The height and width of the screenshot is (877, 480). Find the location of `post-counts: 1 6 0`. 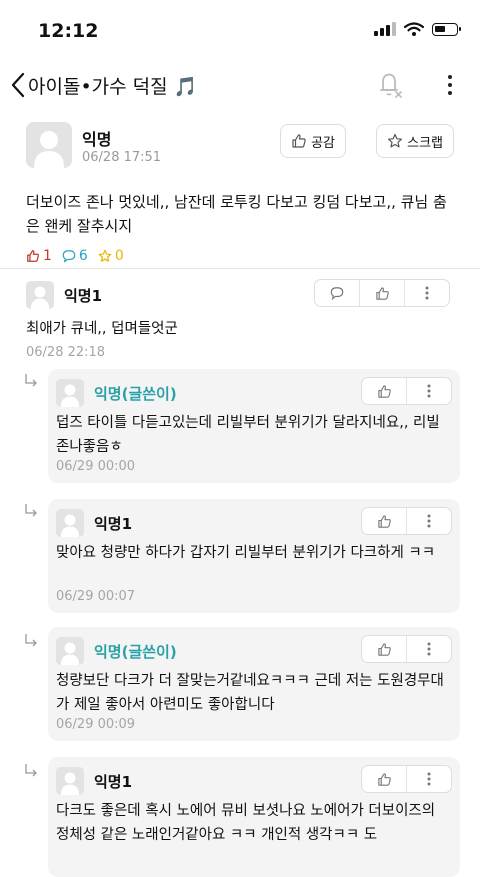

post-counts: 1 6 0 is located at coordinates (240, 256).